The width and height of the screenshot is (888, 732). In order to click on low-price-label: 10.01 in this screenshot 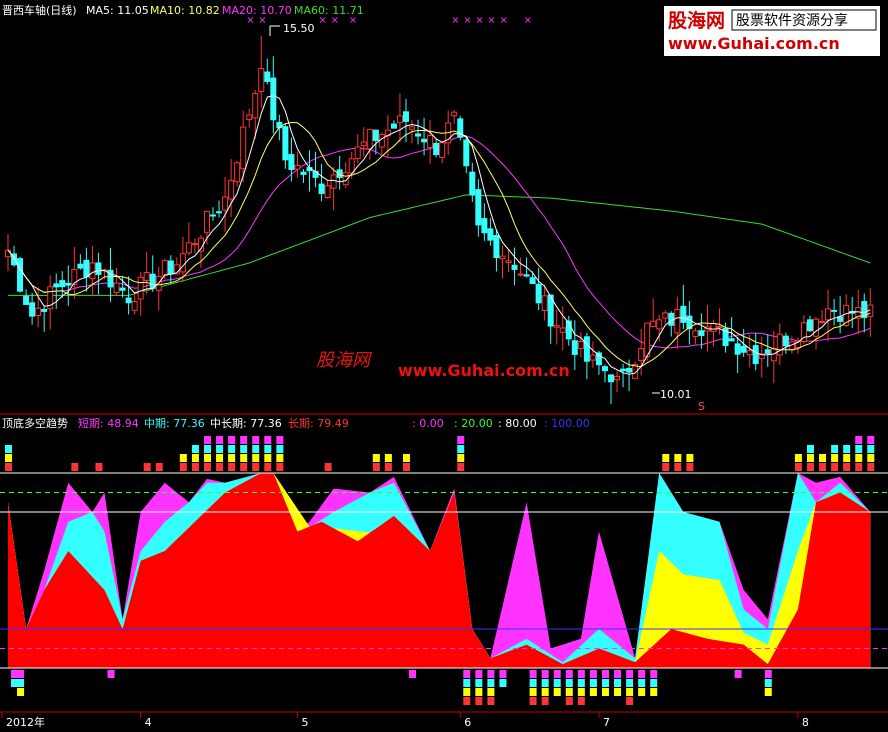, I will do `click(676, 394)`.